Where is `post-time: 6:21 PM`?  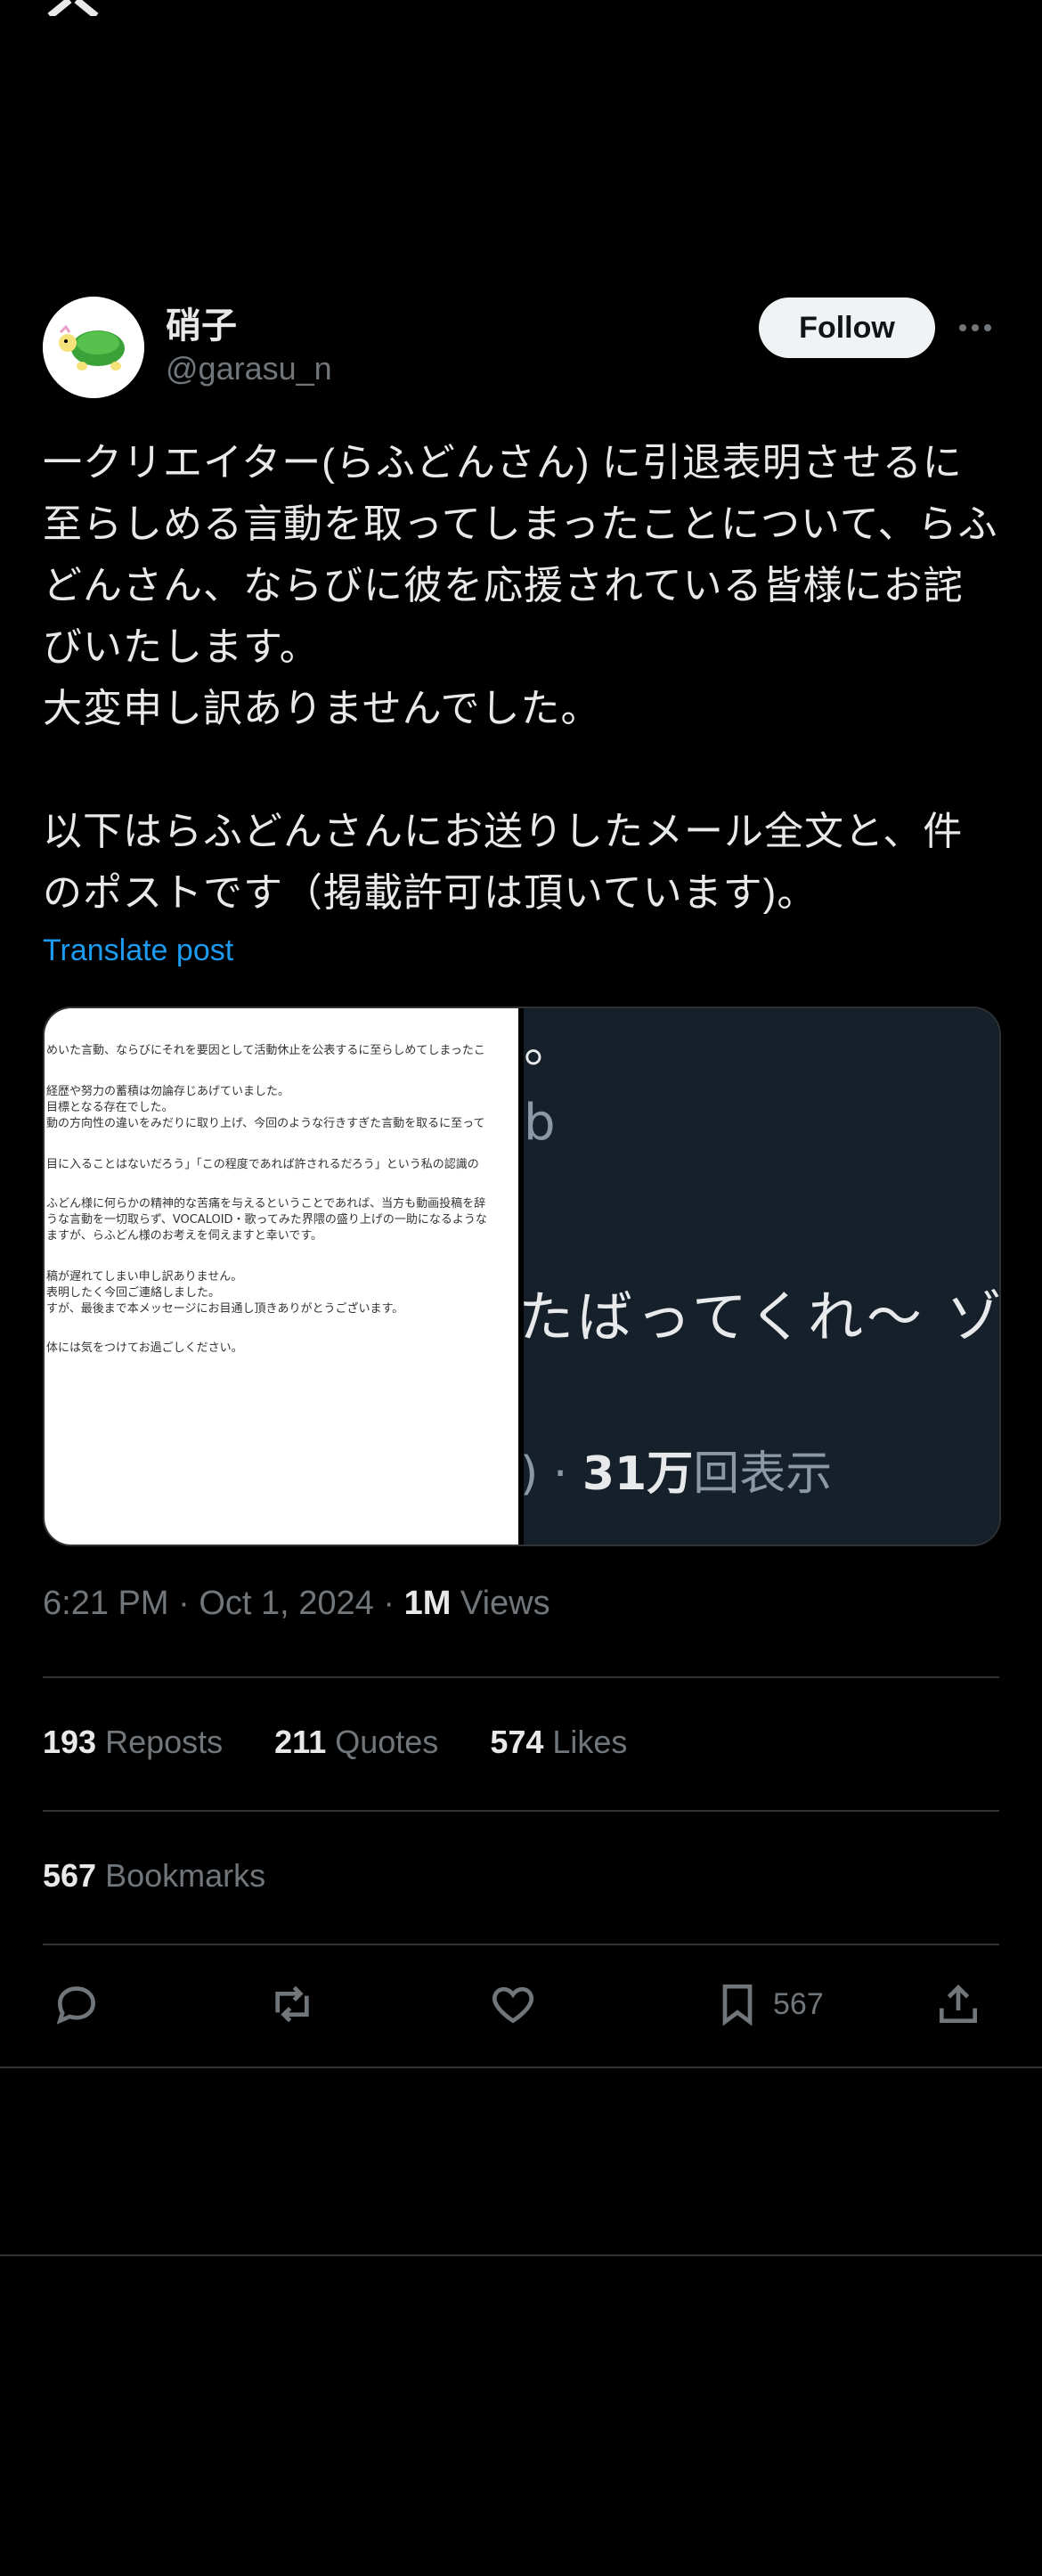
post-time: 6:21 PM is located at coordinates (106, 1604).